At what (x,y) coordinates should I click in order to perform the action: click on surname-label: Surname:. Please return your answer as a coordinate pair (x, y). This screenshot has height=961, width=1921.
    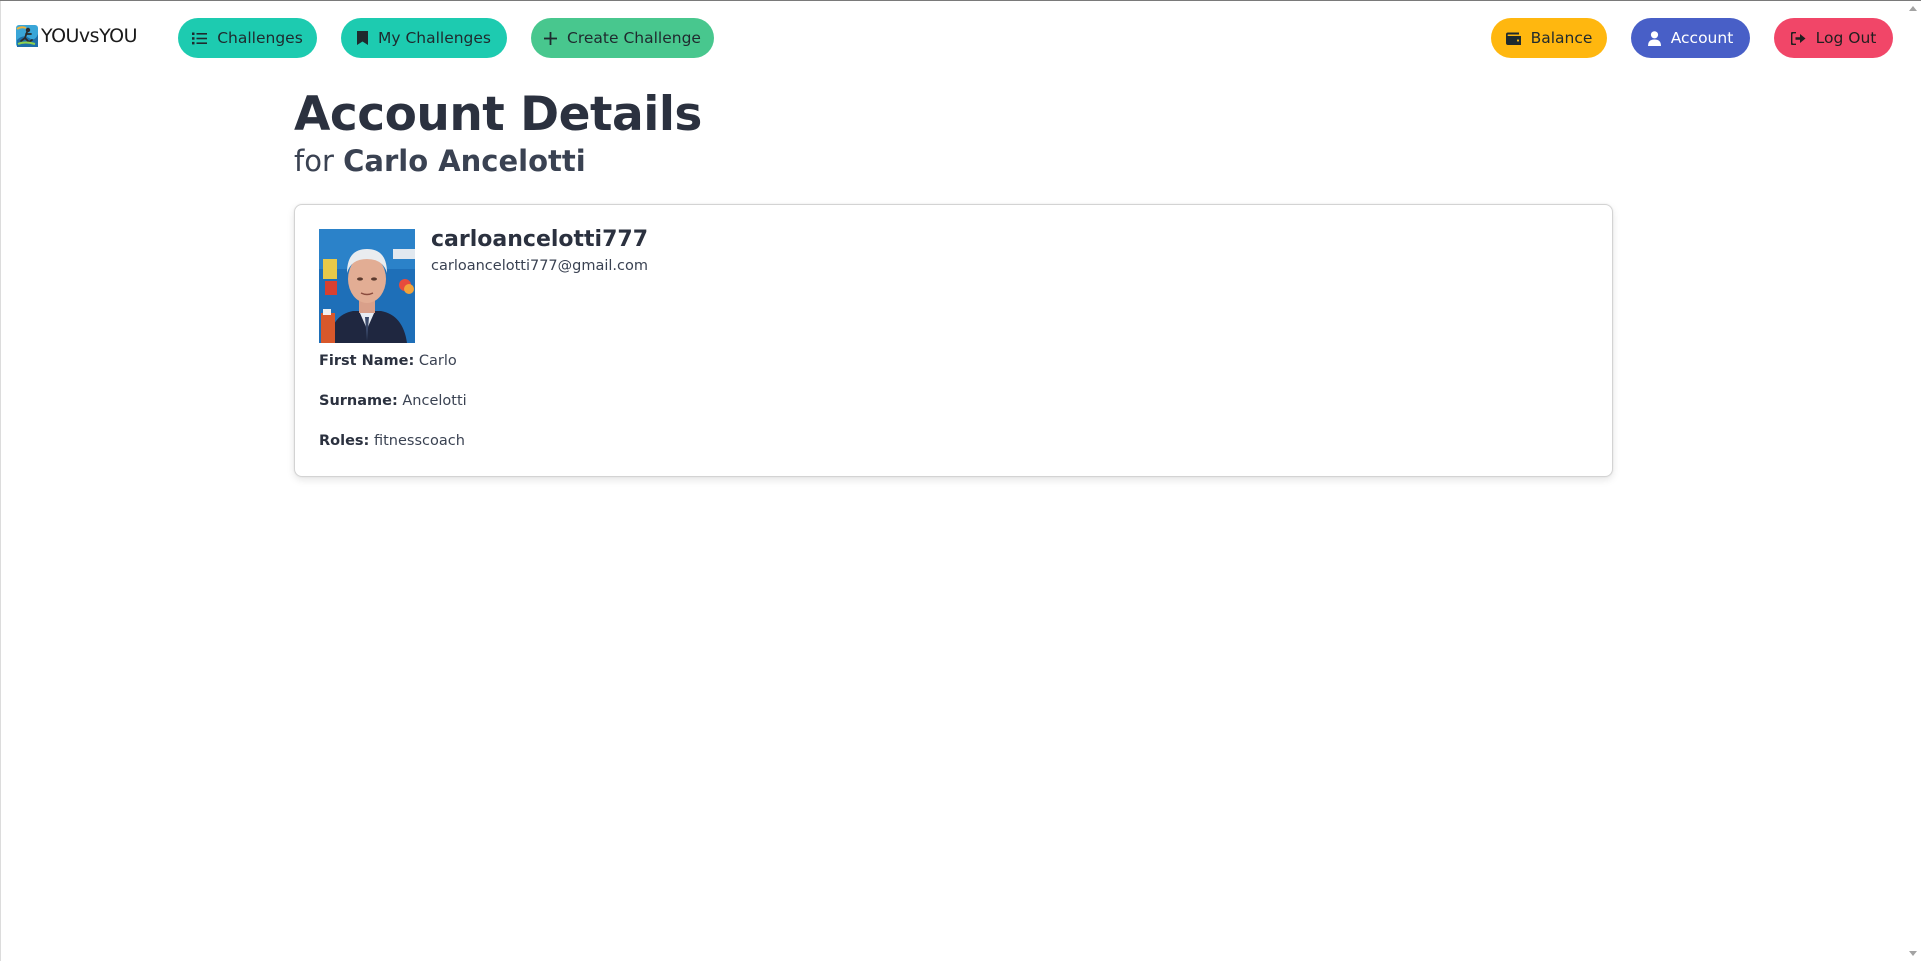
    Looking at the image, I should click on (358, 401).